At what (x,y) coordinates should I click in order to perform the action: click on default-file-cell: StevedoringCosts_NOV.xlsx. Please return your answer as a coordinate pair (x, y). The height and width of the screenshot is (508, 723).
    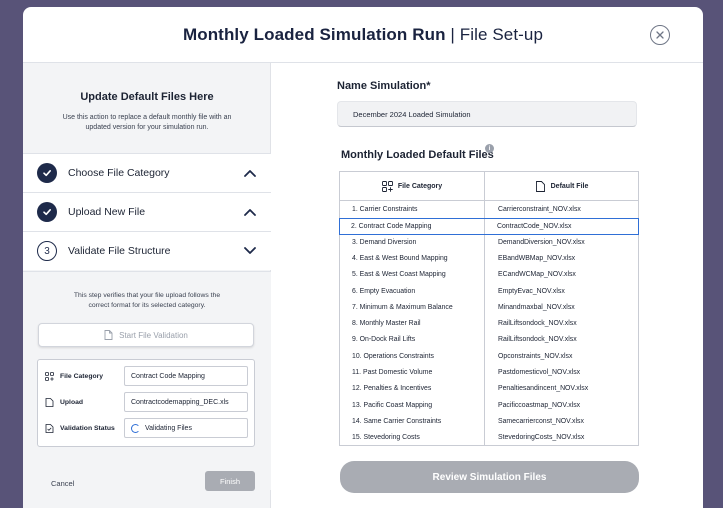
    Looking at the image, I should click on (541, 438).